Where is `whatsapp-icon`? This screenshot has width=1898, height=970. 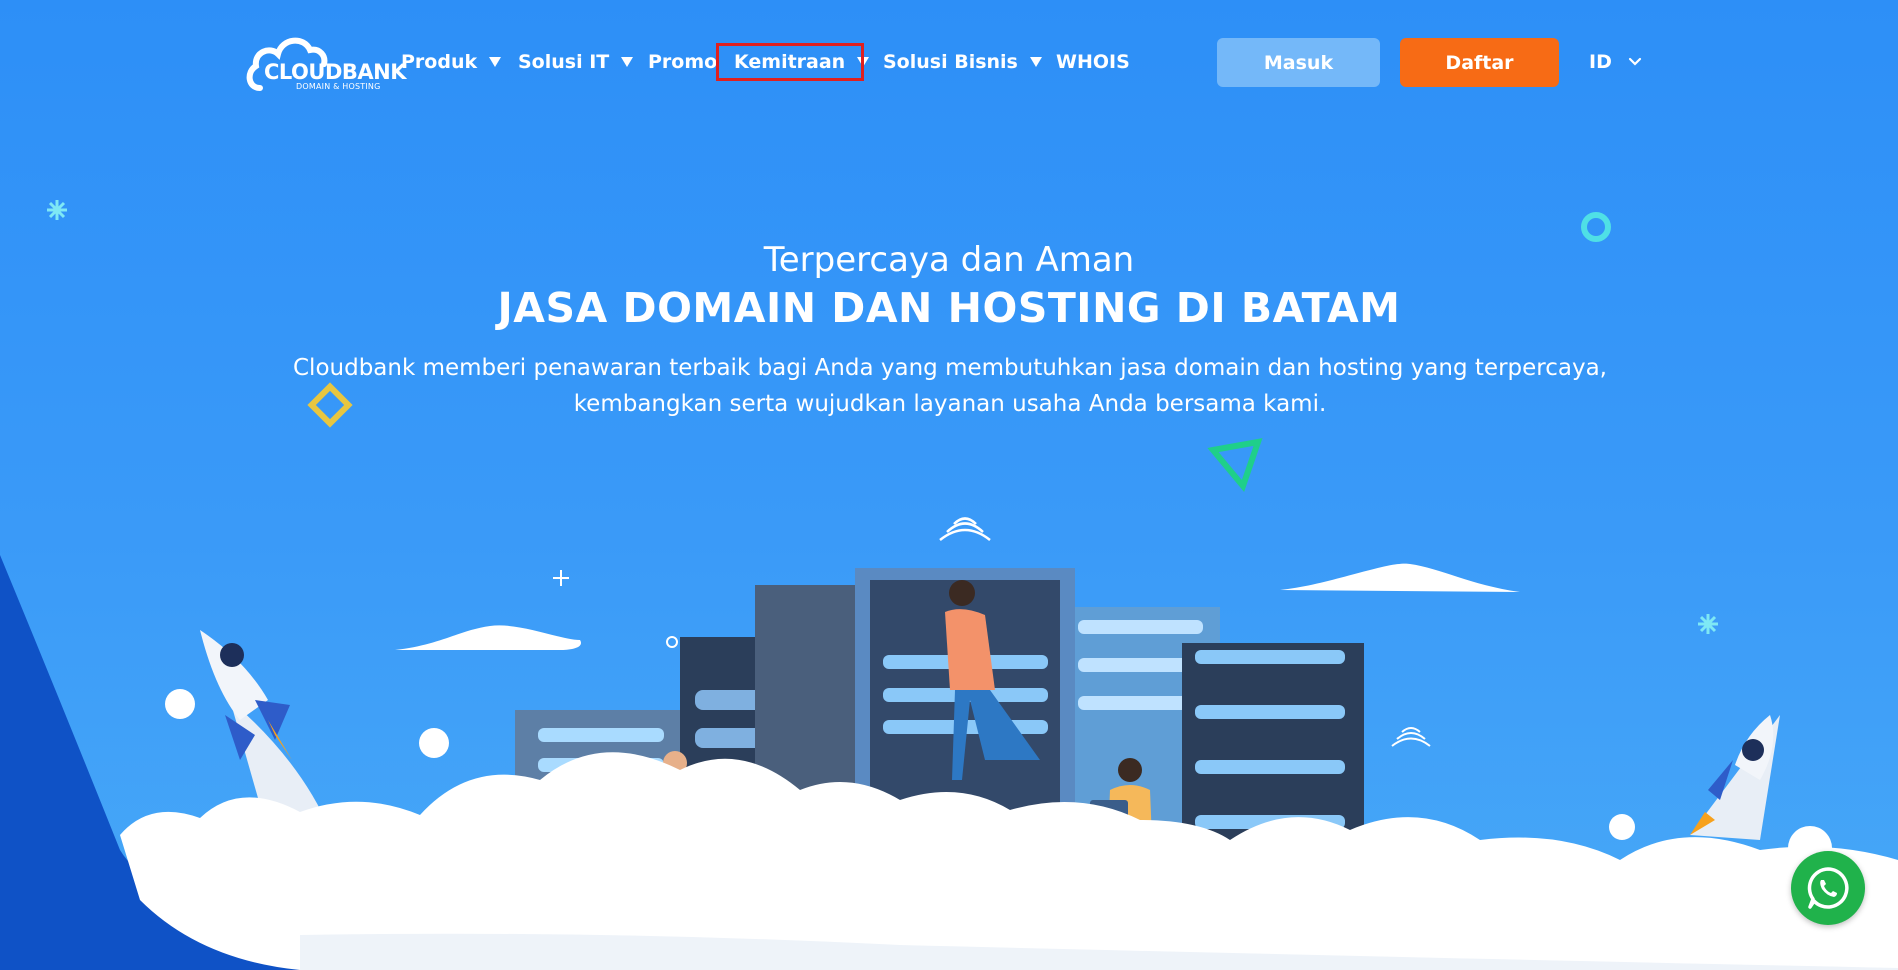
whatsapp-icon is located at coordinates (1828, 888).